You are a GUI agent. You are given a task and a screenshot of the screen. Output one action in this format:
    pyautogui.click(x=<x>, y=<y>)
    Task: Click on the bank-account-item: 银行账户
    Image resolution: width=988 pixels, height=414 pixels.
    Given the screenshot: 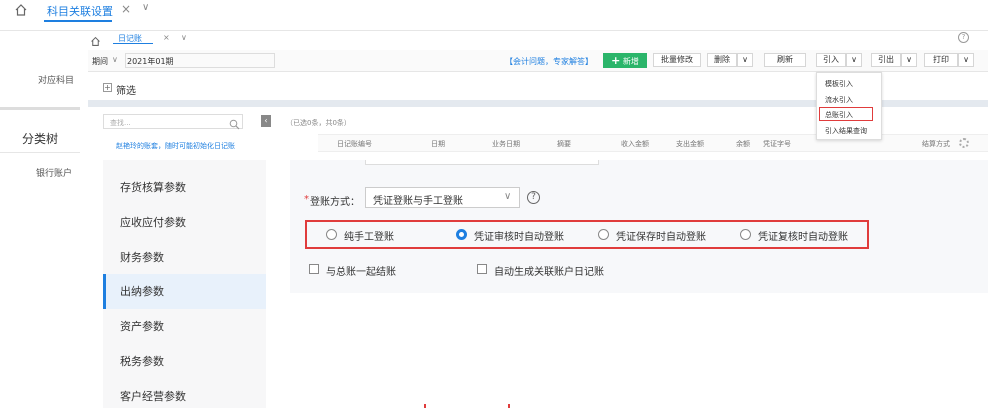 What is the action you would take?
    pyautogui.click(x=54, y=172)
    